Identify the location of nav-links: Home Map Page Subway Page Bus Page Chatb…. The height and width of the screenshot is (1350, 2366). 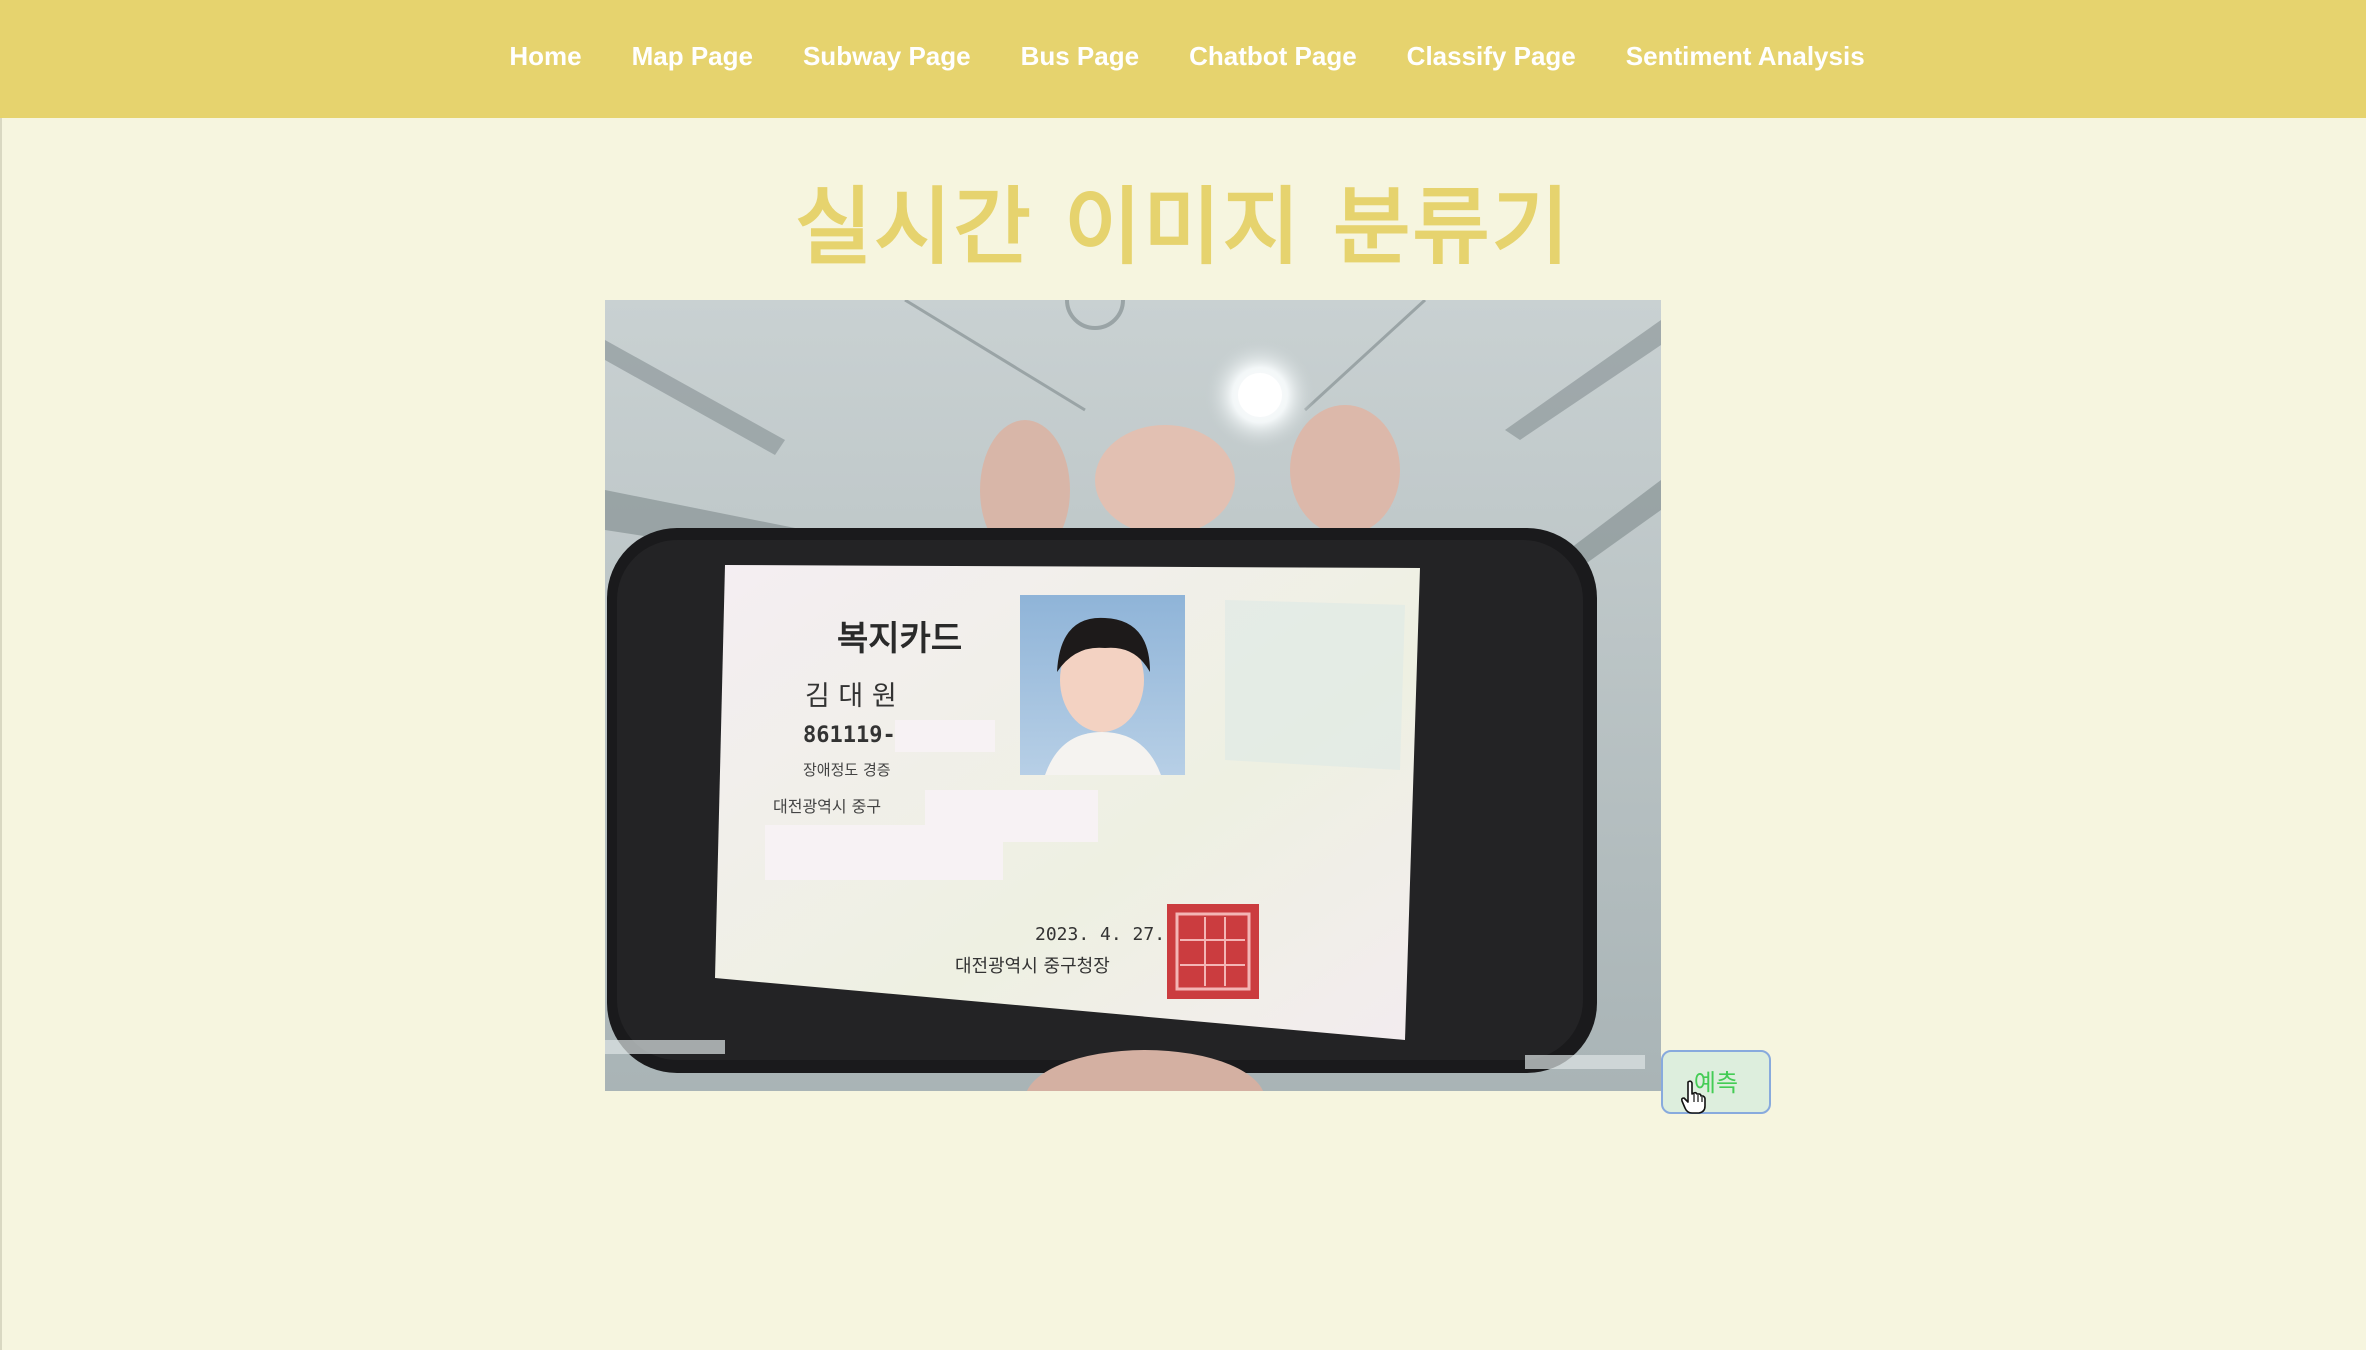
(1186, 56).